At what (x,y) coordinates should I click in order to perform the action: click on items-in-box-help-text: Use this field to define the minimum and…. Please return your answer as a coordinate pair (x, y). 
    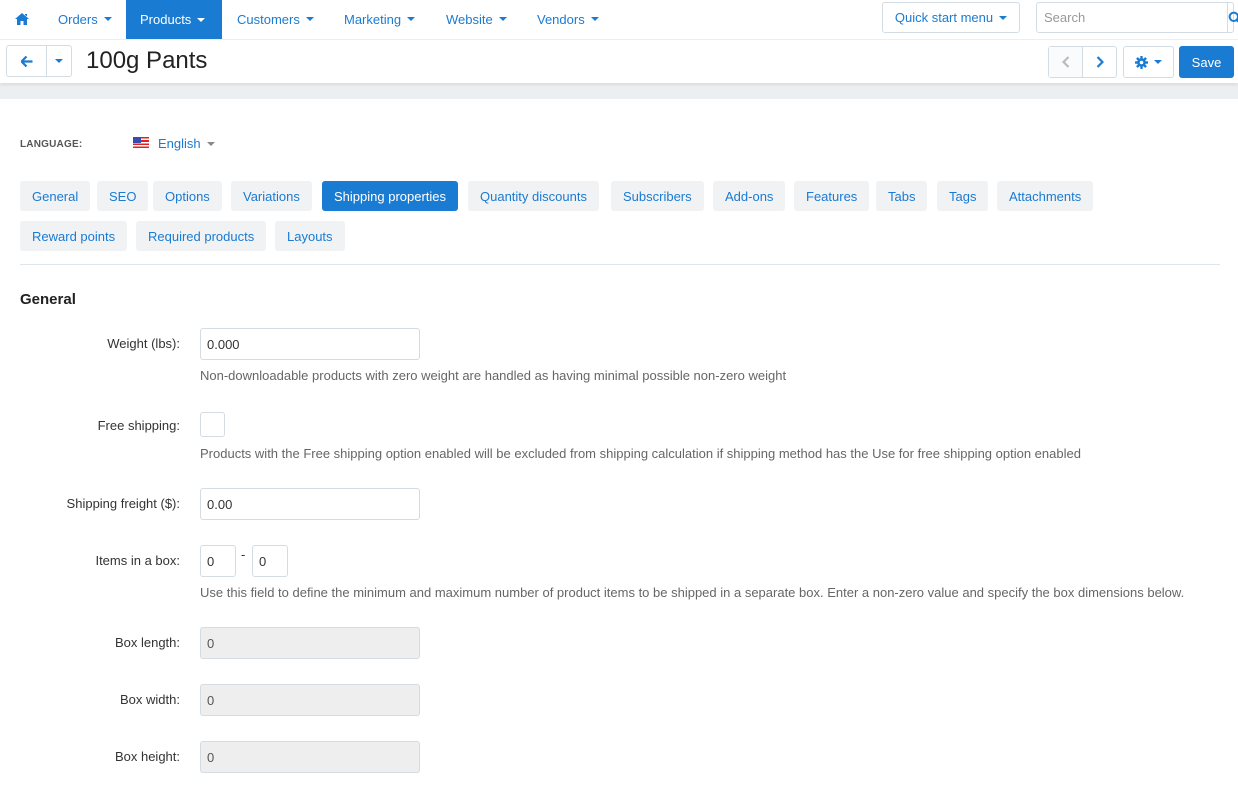
    Looking at the image, I should click on (692, 592).